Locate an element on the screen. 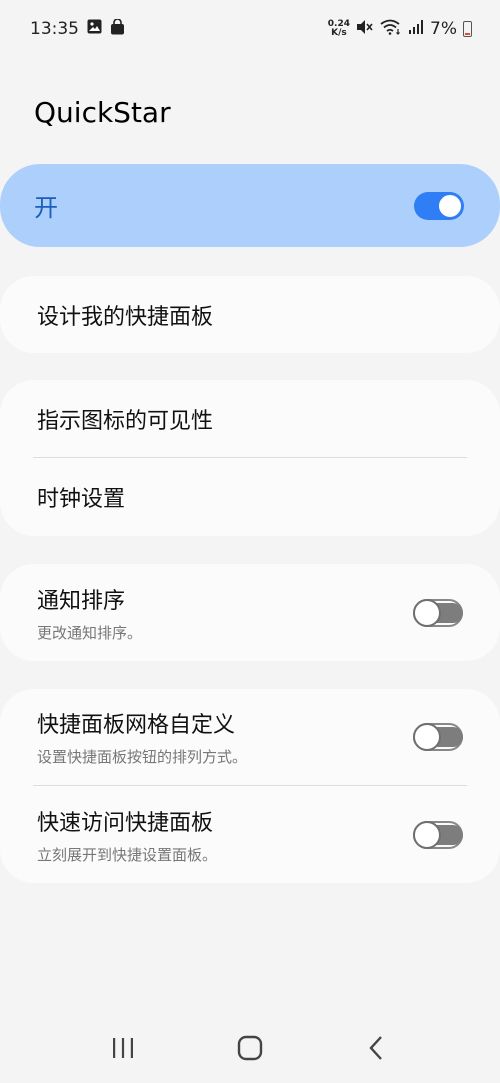 This screenshot has width=500, height=1083. mute-icon is located at coordinates (365, 29).